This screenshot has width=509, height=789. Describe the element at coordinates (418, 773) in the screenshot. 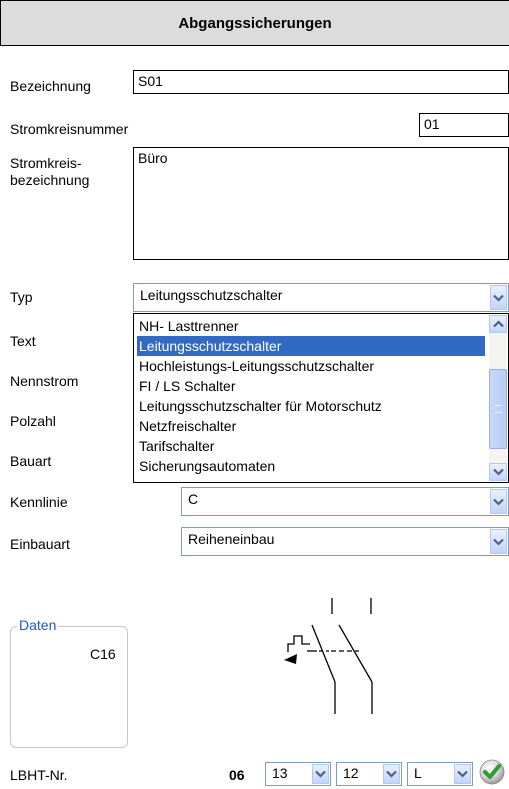

I see `lbht-select-3-value: L` at that location.